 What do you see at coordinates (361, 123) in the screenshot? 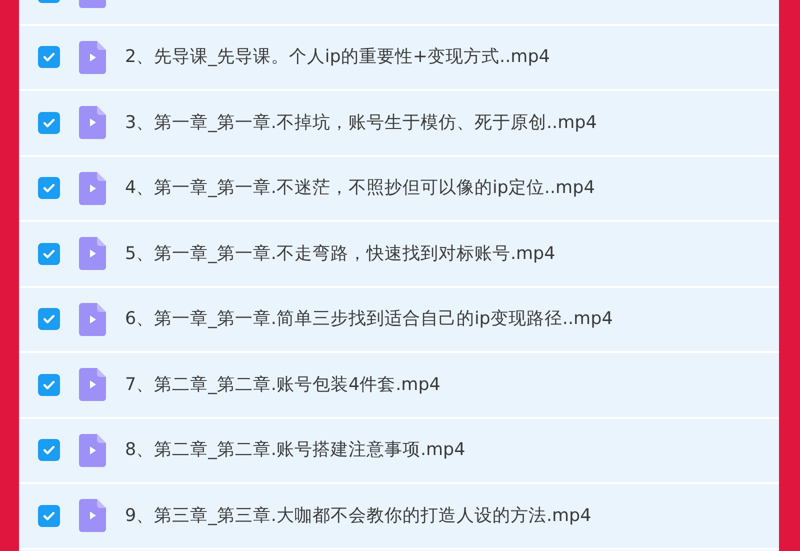
I see `file-name: 3、第一章_第一章.不掉坑，账号生于模仿、死于原创..mp4` at bounding box center [361, 123].